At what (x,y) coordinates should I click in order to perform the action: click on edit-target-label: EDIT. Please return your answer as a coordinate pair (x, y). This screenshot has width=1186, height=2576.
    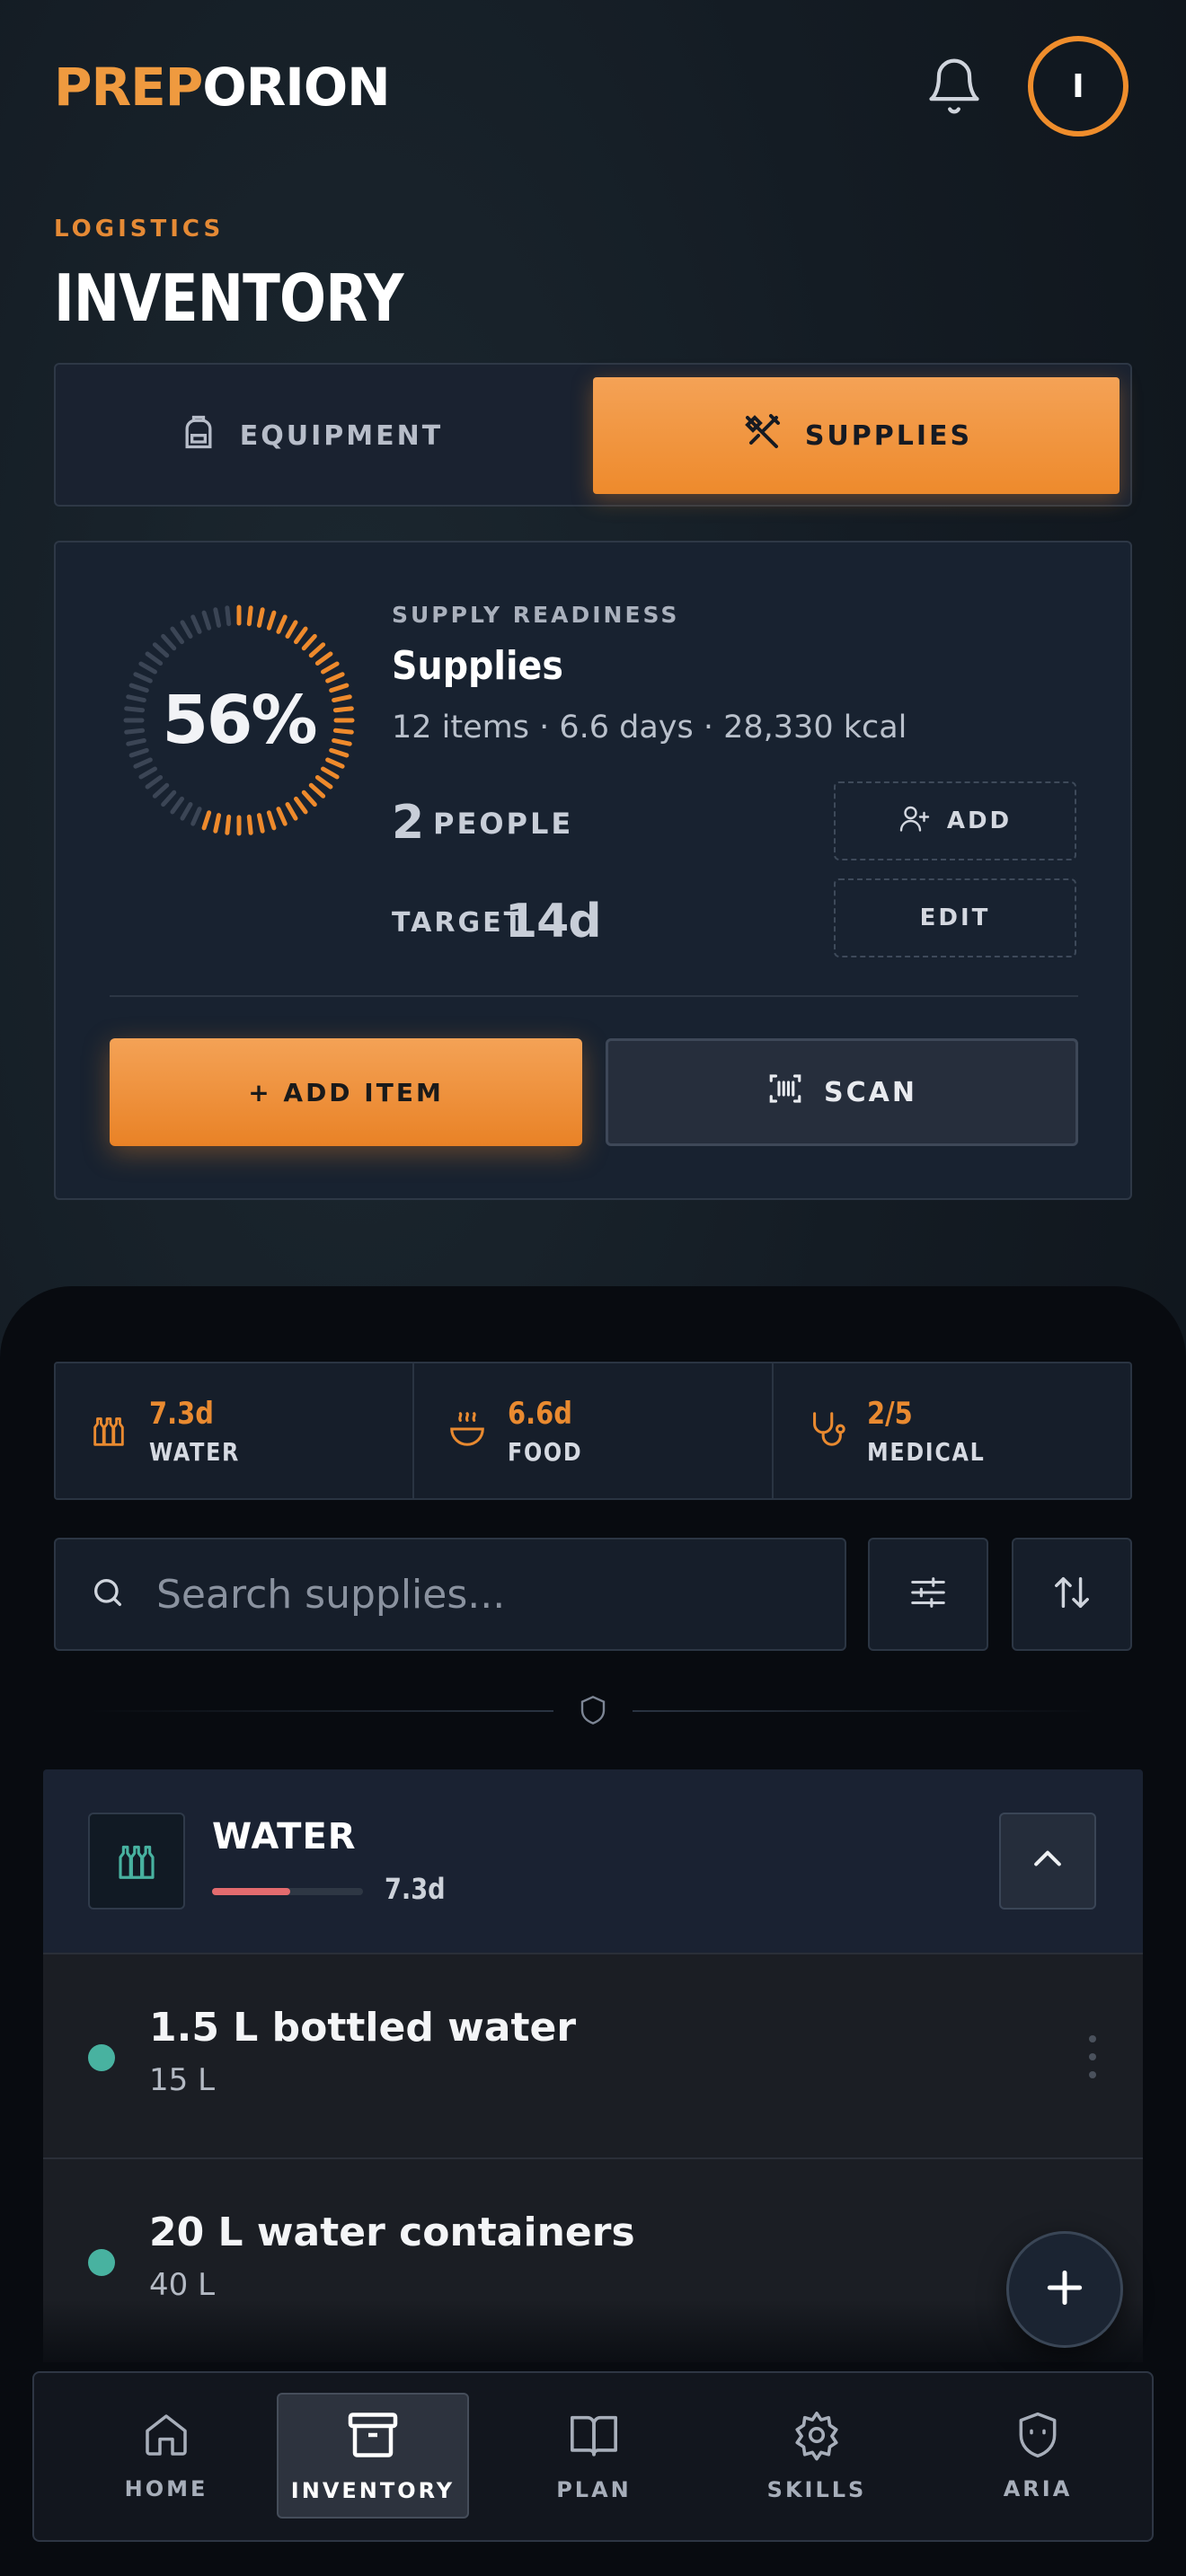
    Looking at the image, I should click on (955, 917).